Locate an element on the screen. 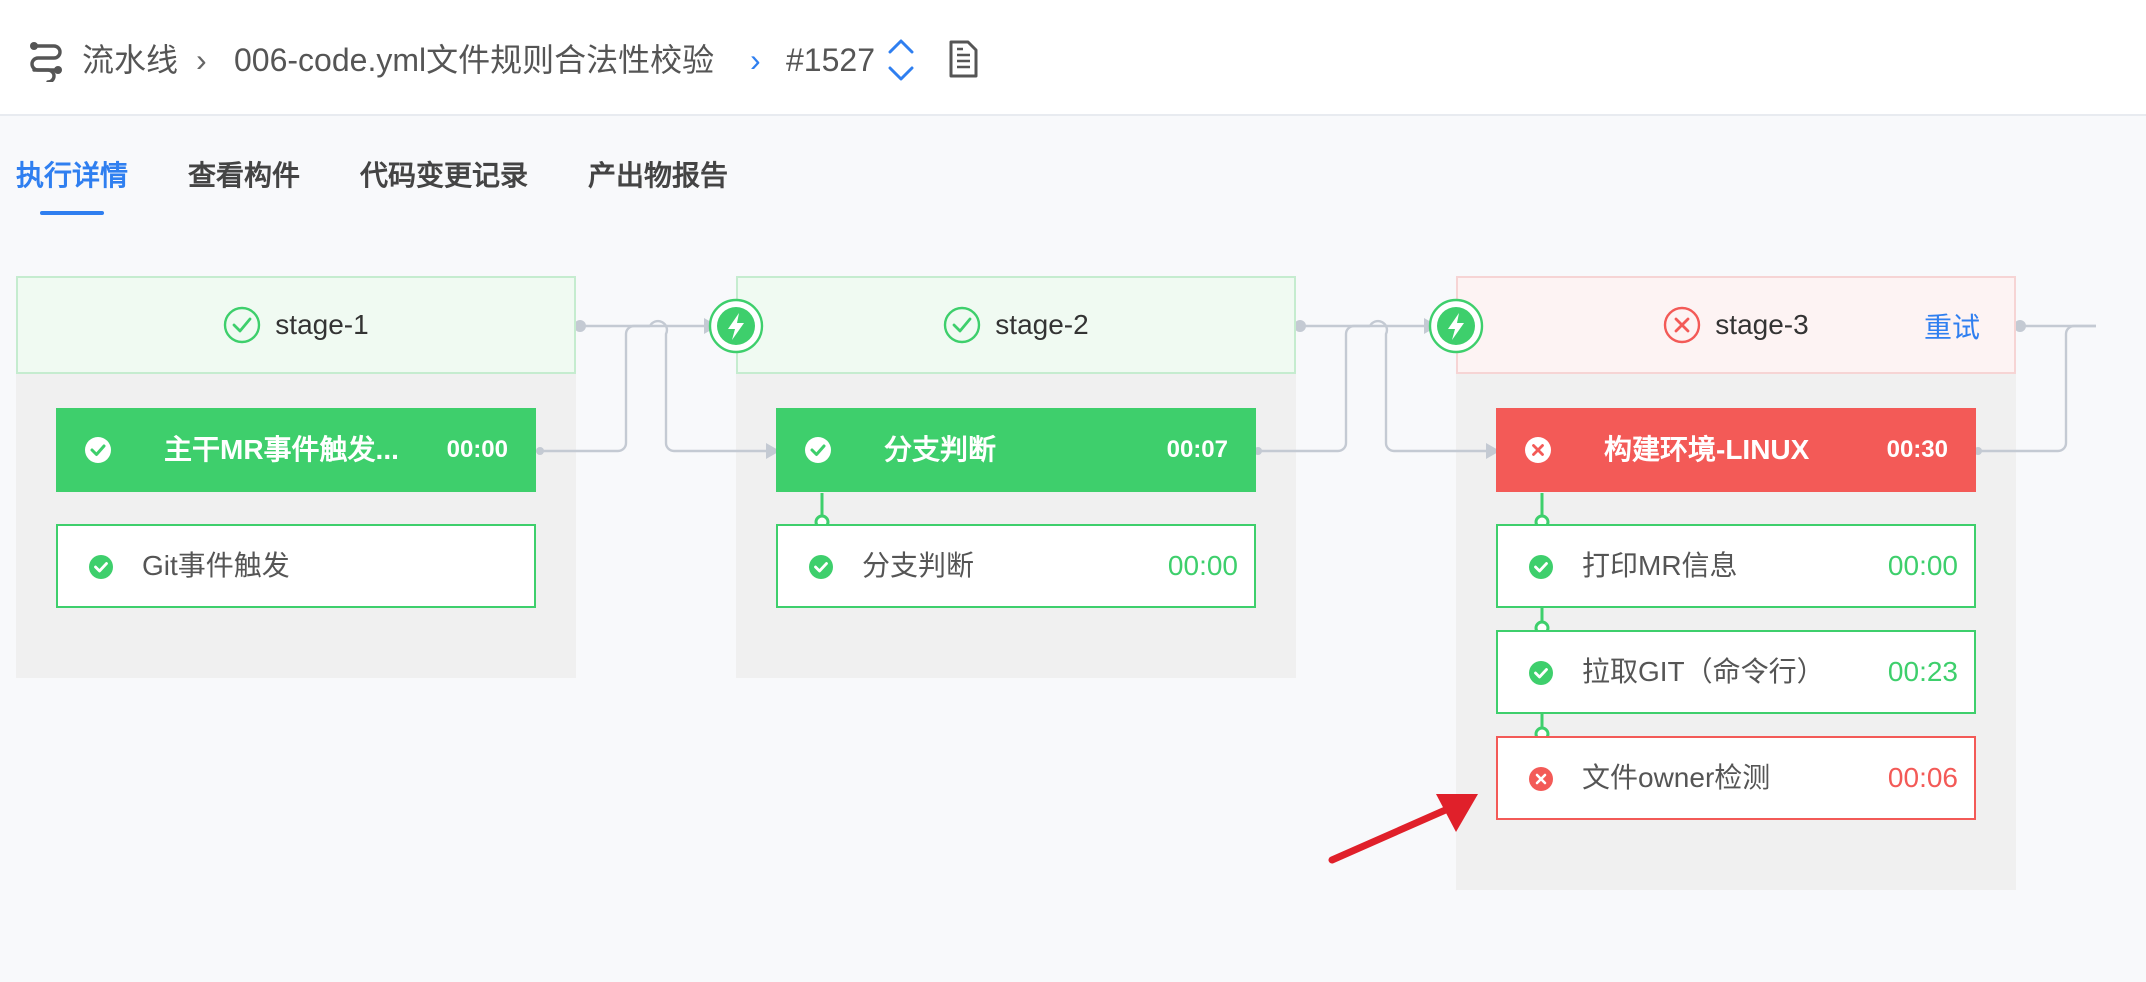  step-card: 打印MR信息 00:00 is located at coordinates (1736, 566).